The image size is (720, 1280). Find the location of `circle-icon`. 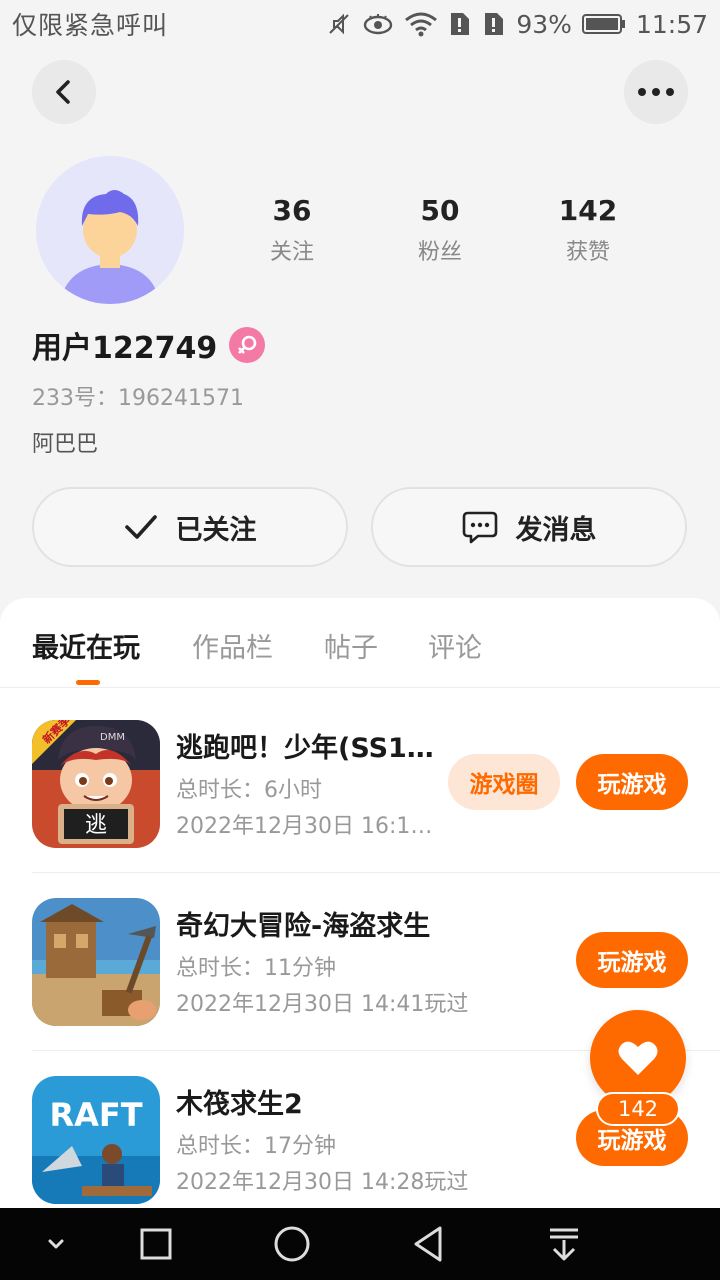

circle-icon is located at coordinates (292, 1244).